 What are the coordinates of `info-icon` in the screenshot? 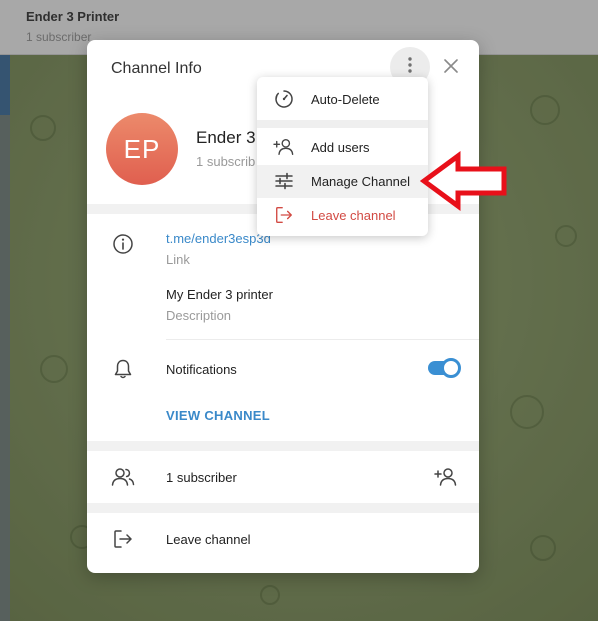 It's located at (123, 244).